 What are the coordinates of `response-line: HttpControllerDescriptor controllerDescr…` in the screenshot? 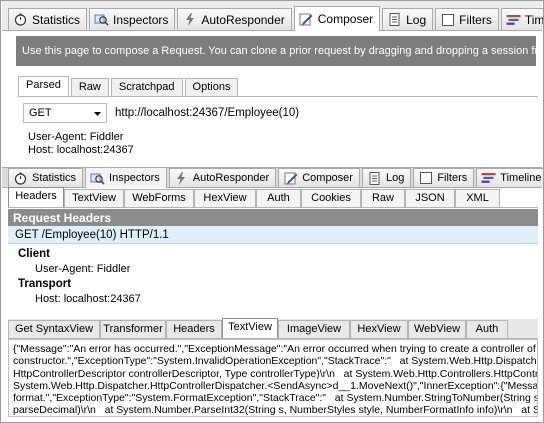 It's located at (275, 373).